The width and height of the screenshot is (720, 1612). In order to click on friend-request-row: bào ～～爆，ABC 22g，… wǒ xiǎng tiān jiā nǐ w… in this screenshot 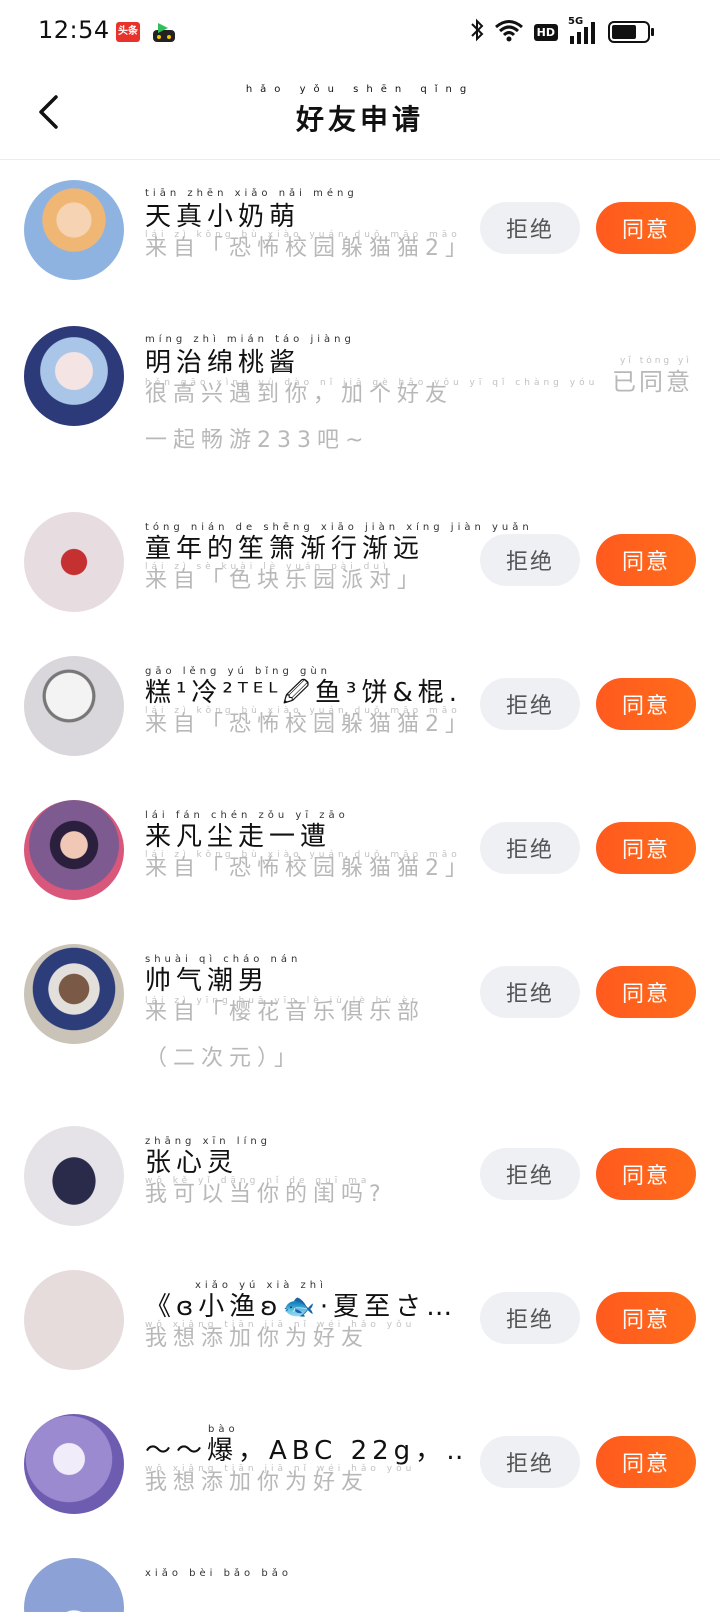, I will do `click(360, 1466)`.